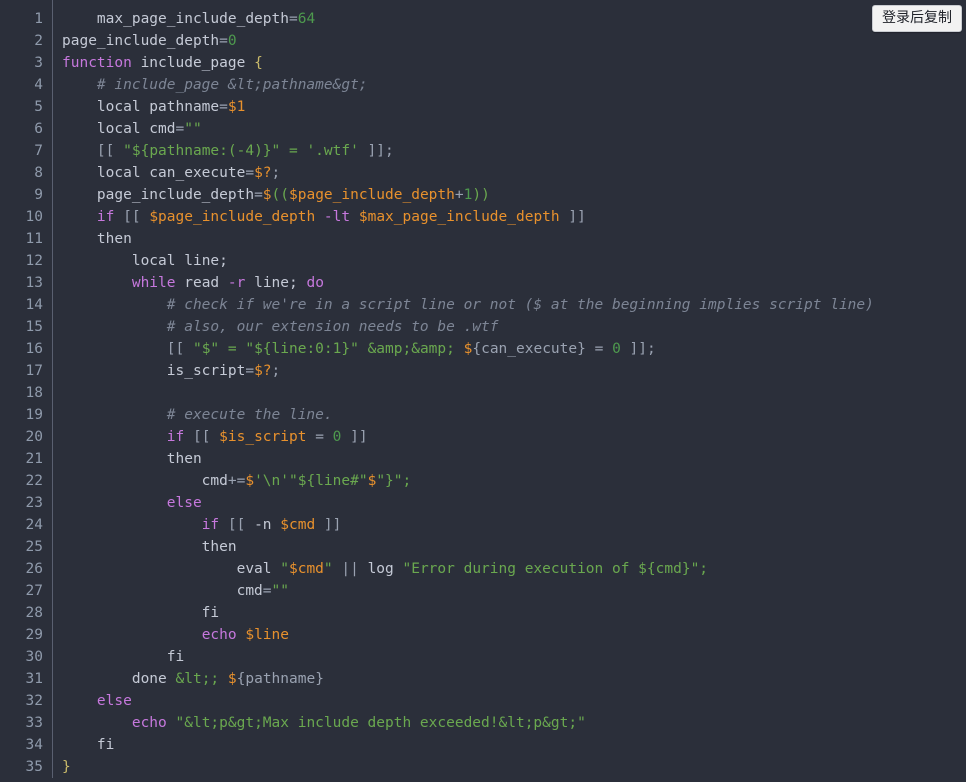 The width and height of the screenshot is (966, 782). Describe the element at coordinates (201, 283) in the screenshot. I see `code-token: read` at that location.